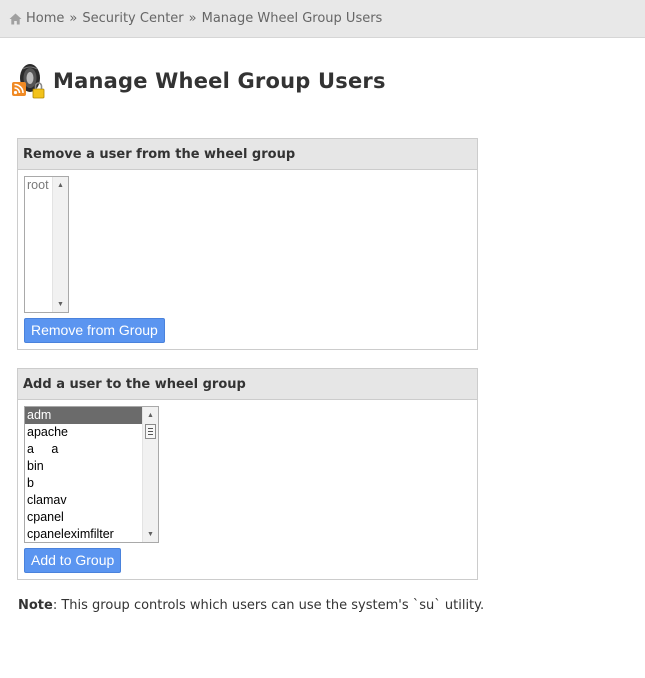  Describe the element at coordinates (94, 330) in the screenshot. I see `remove-from-group-button: Remove from Group` at that location.